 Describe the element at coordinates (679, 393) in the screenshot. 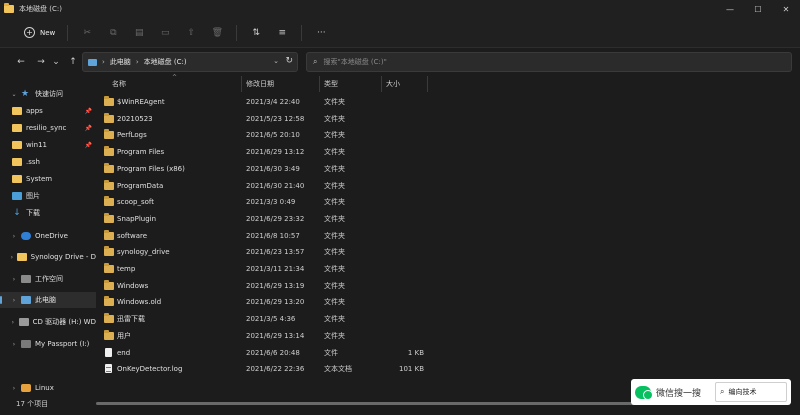

I see `watermark-brand: 微信搜一搜` at that location.